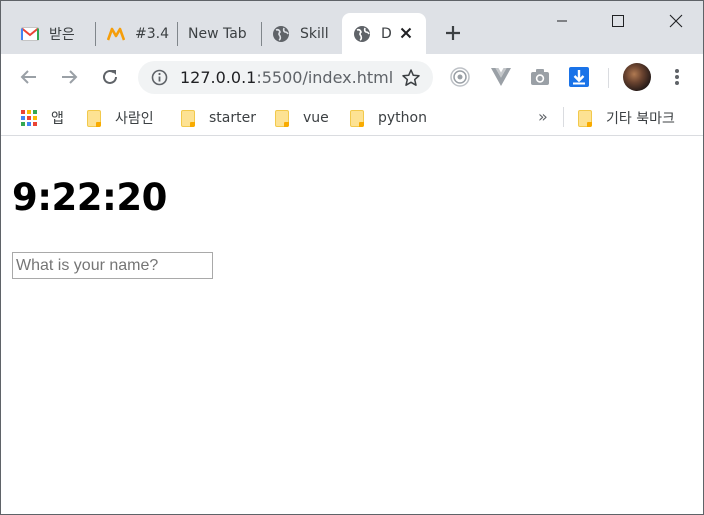 This screenshot has height=515, width=704. Describe the element at coordinates (116, 34) in the screenshot. I see `orange-m-icon` at that location.